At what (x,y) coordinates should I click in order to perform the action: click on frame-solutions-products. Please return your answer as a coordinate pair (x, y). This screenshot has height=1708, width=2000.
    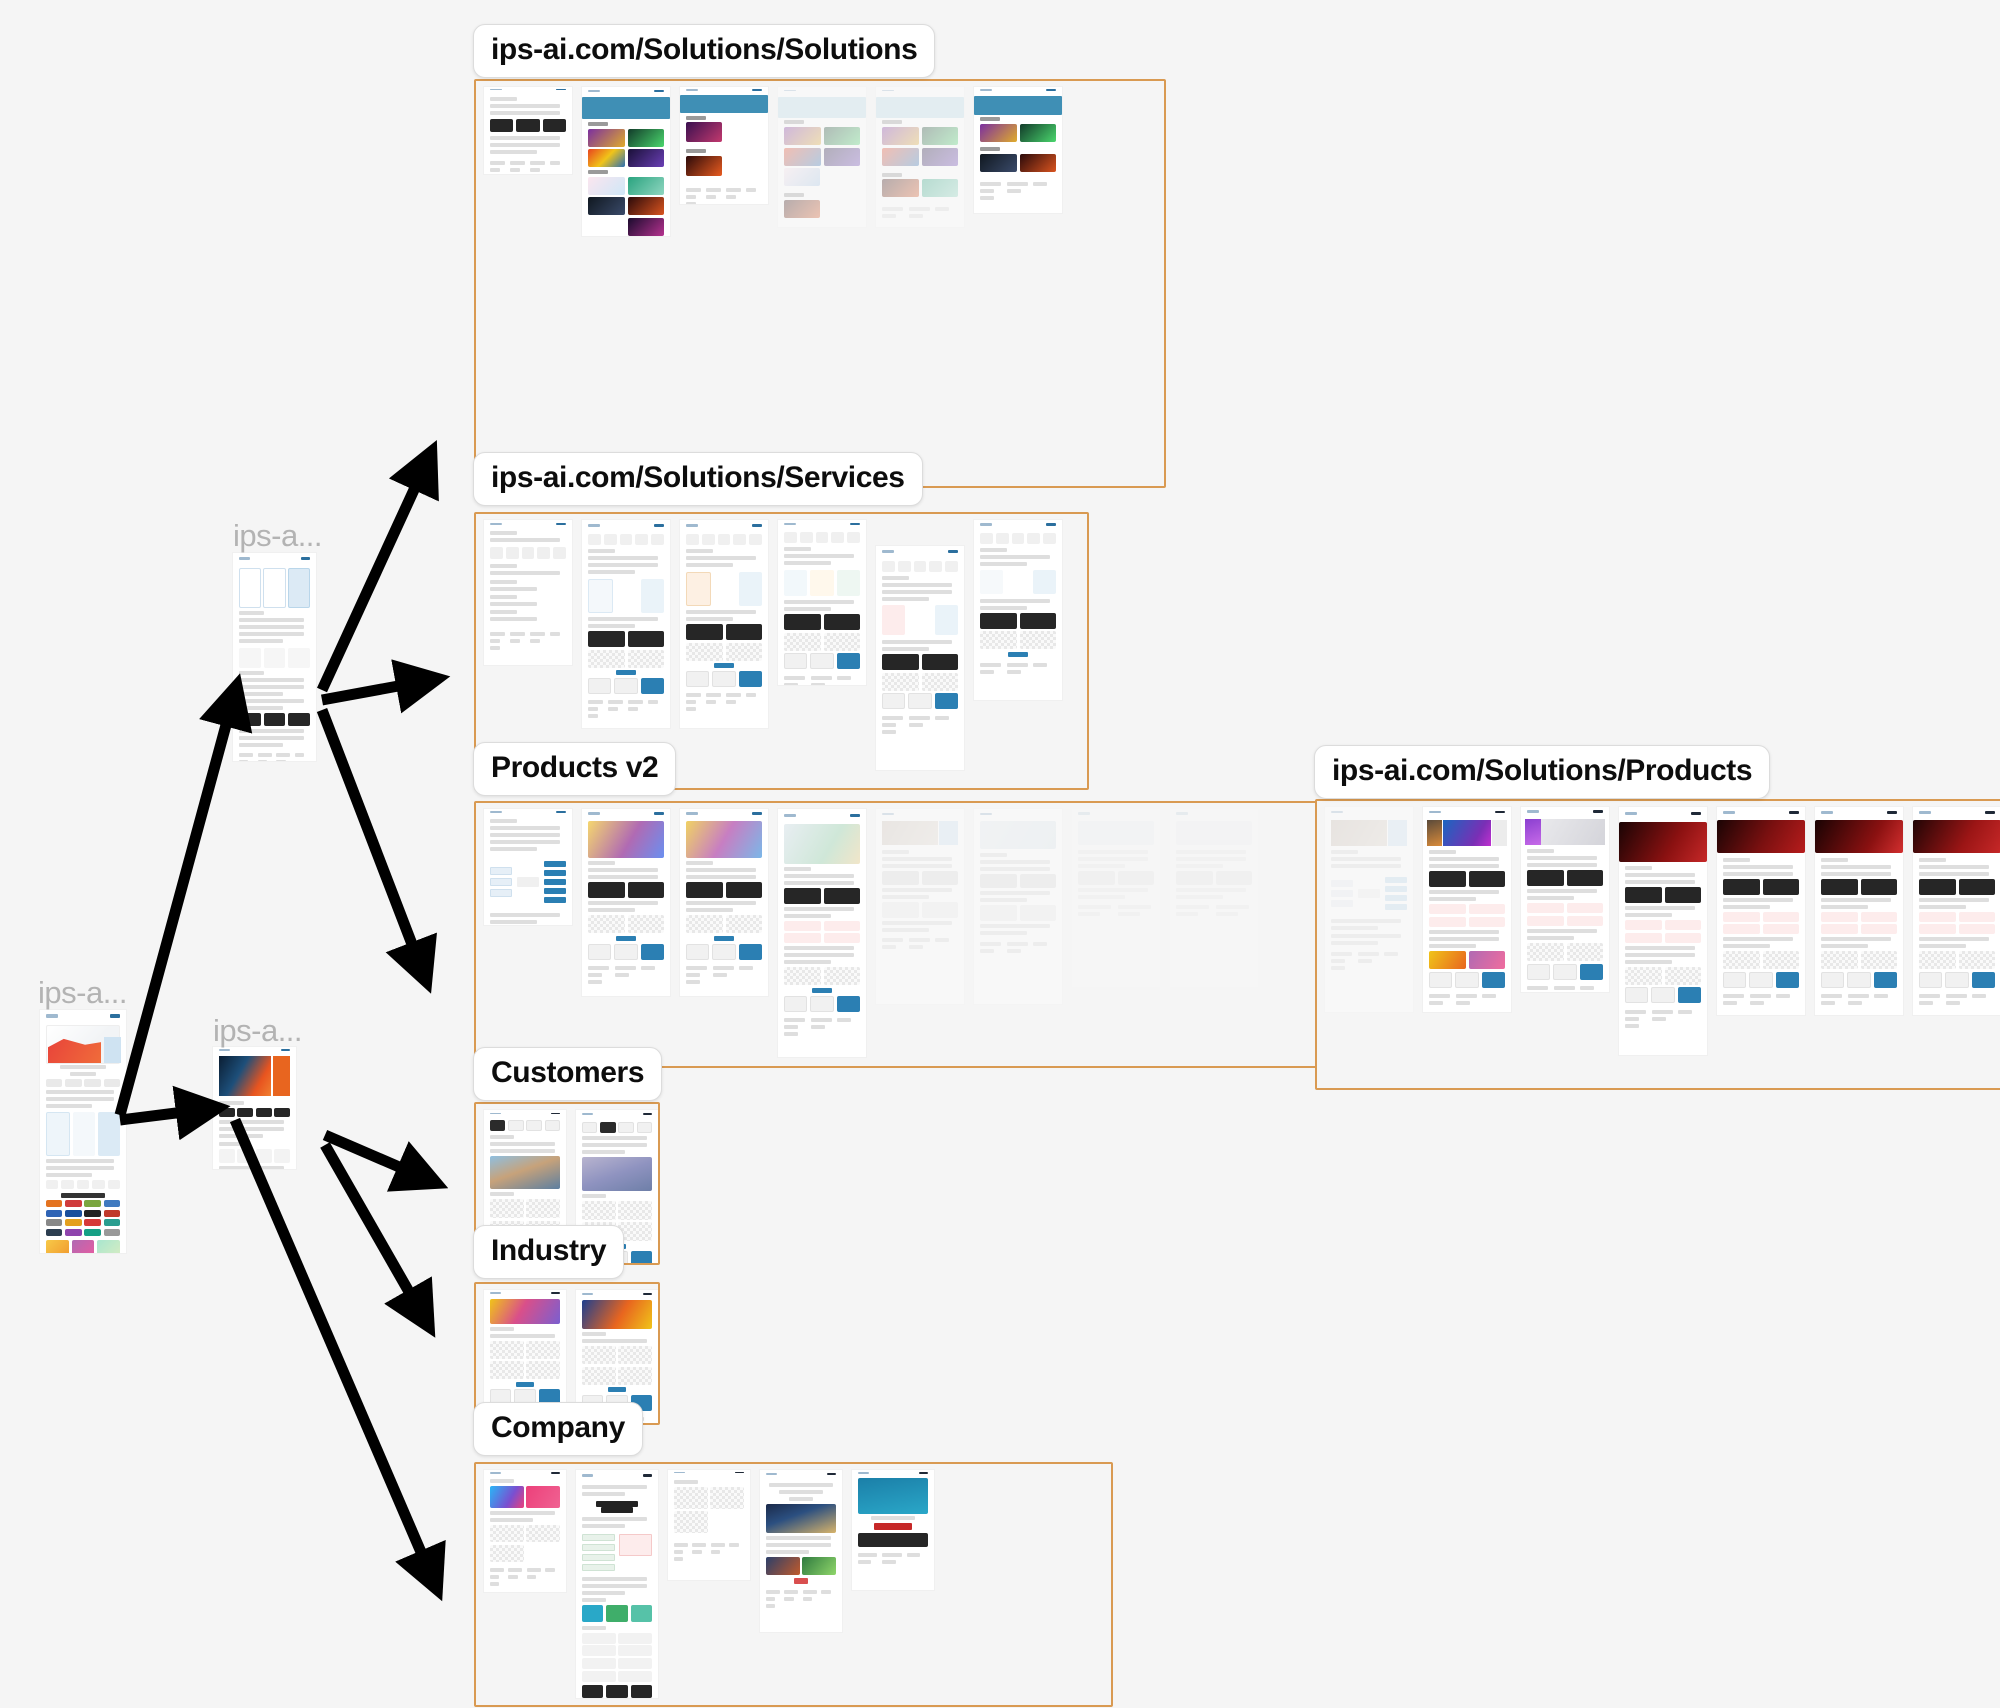
    Looking at the image, I should click on (1657, 944).